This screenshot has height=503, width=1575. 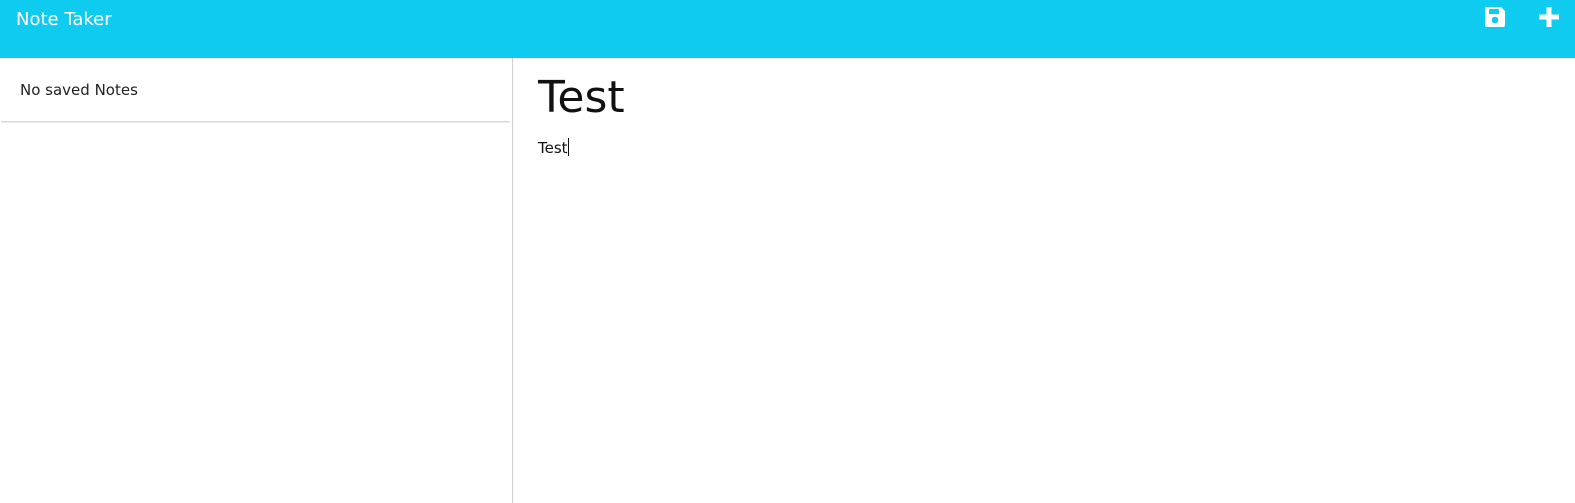 I want to click on empty-notes-message: No saved Notes, so click(x=255, y=90).